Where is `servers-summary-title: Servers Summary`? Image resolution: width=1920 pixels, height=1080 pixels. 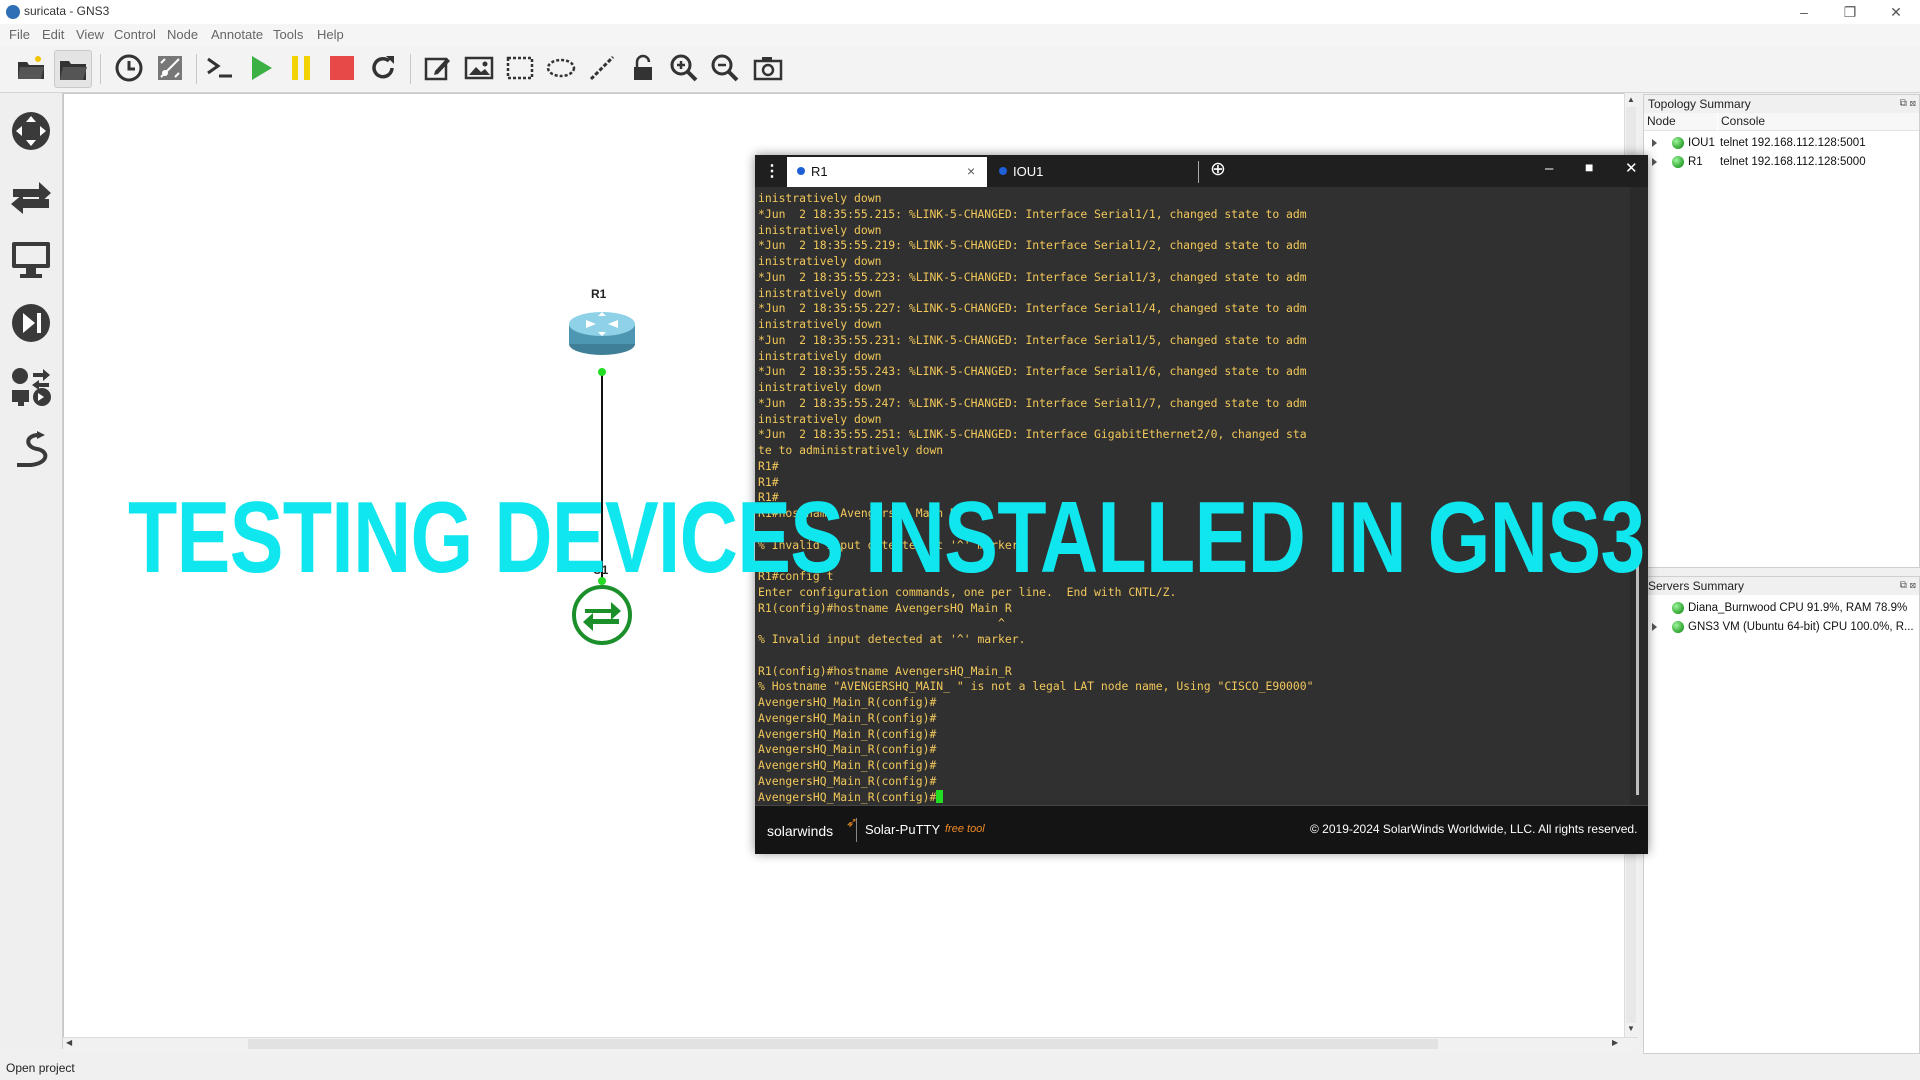 servers-summary-title: Servers Summary is located at coordinates (1781, 586).